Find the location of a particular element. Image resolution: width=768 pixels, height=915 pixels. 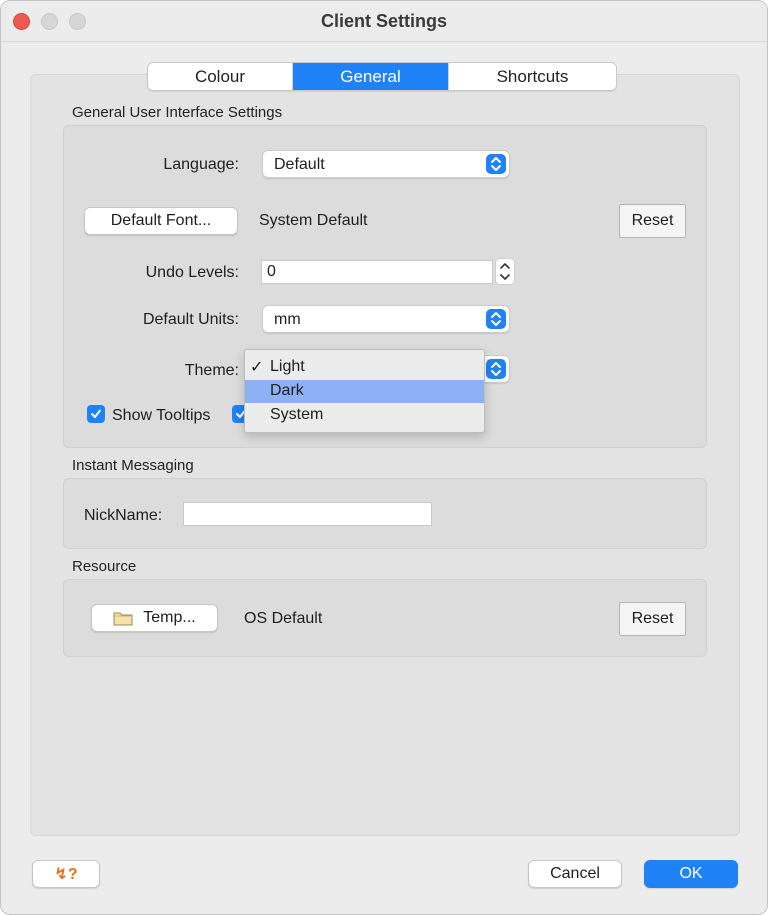

default-units-label: Default Units: is located at coordinates (190, 319).